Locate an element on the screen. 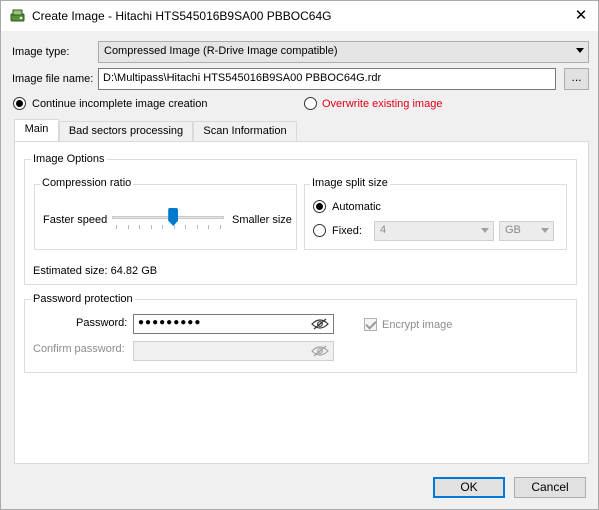 The width and height of the screenshot is (599, 510). image-options-title: Image Options is located at coordinates (69, 159).